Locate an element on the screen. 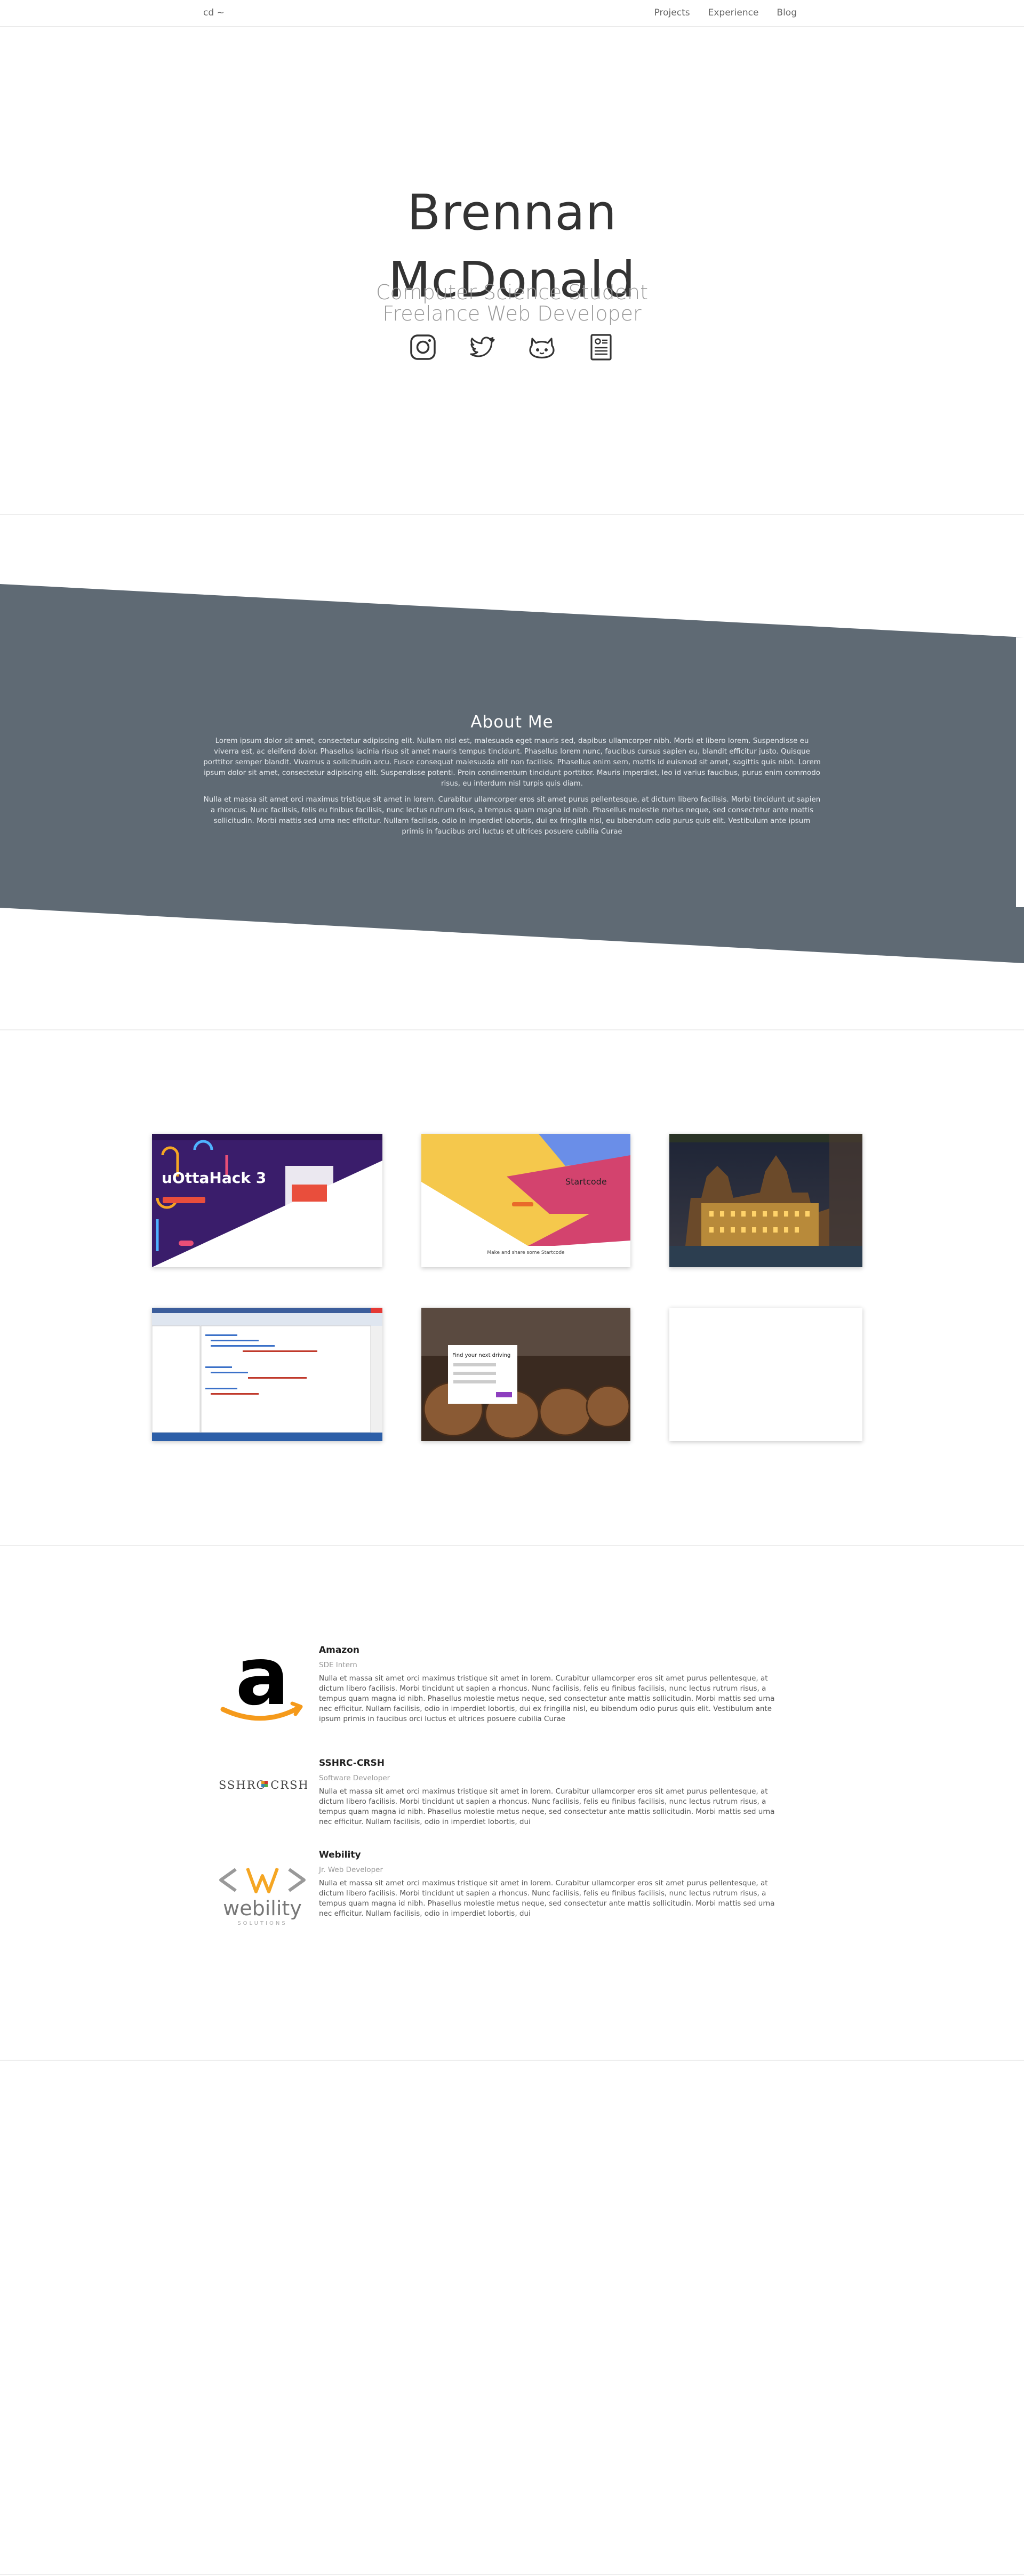  webility-logo: webility SOLUTIONS is located at coordinates (262, 1896).